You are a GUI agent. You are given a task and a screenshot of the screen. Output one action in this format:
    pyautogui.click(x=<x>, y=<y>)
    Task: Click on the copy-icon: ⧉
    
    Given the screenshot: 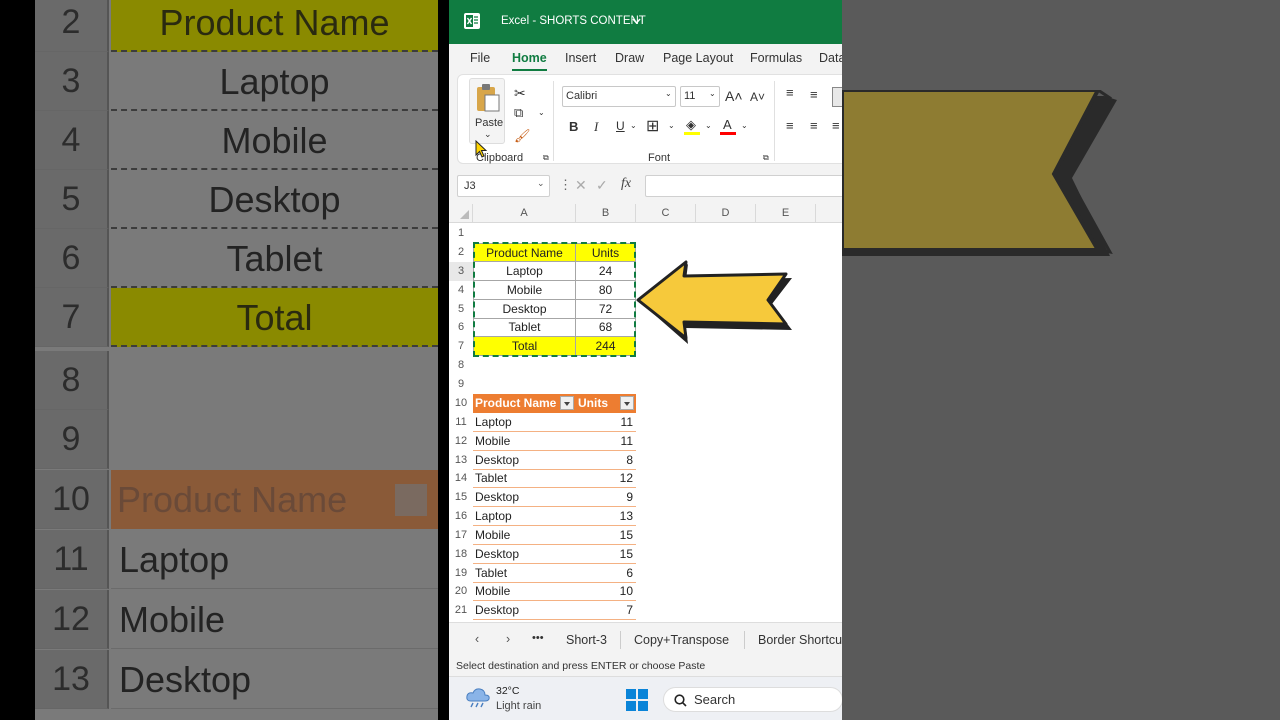 What is the action you would take?
    pyautogui.click(x=518, y=113)
    